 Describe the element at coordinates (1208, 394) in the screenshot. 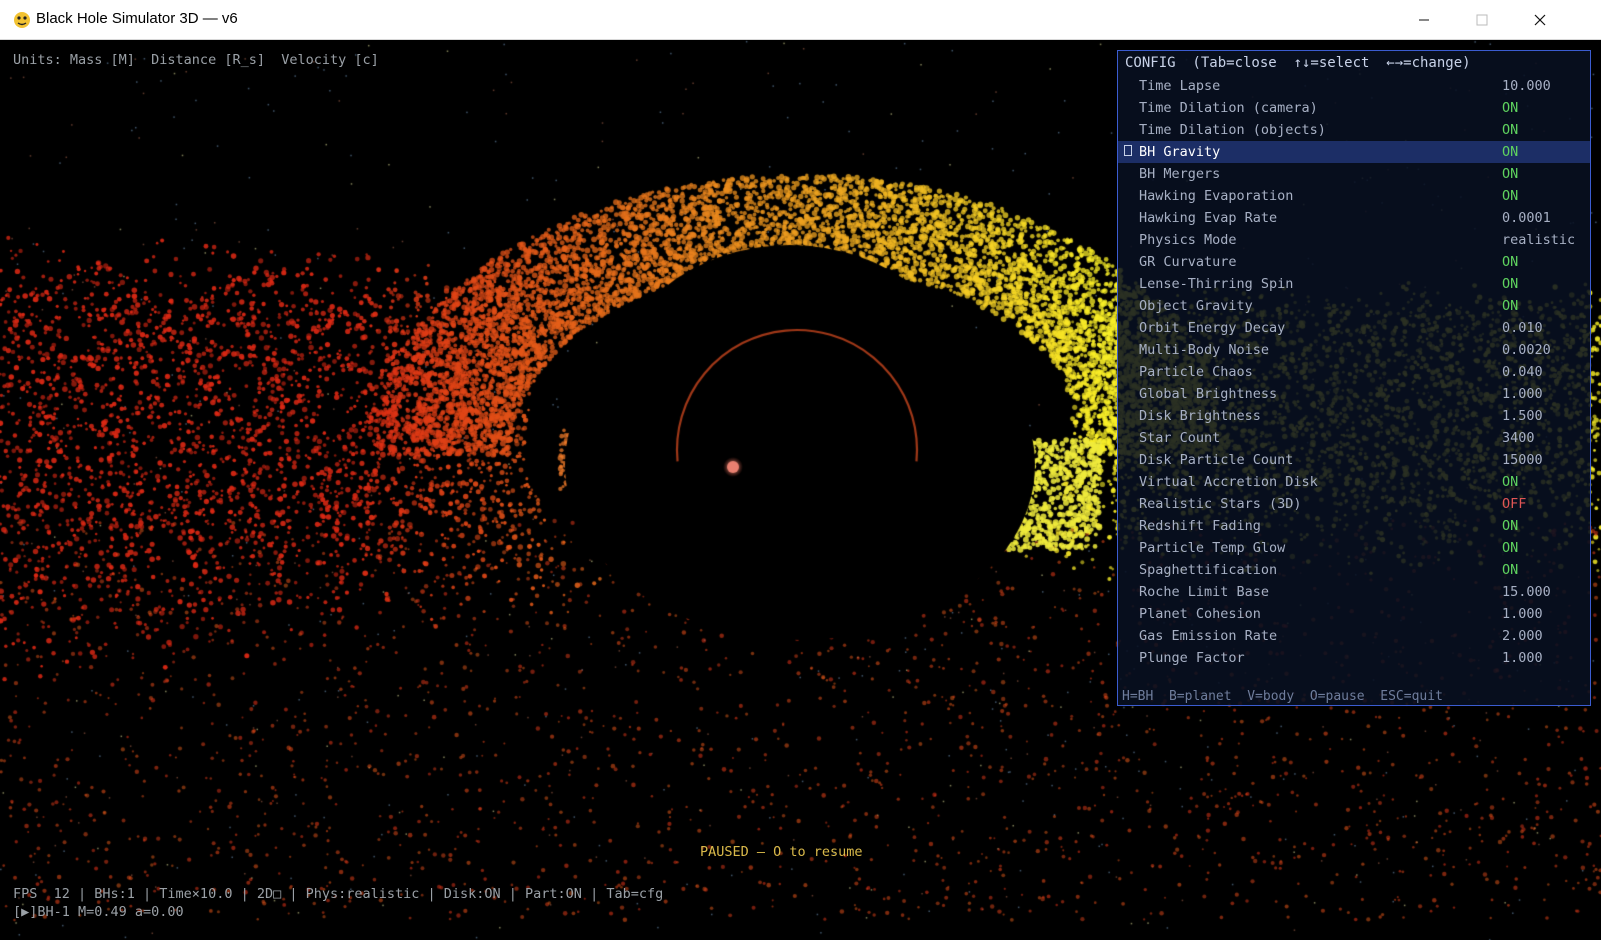

I see `config-label: Global Brightness` at that location.